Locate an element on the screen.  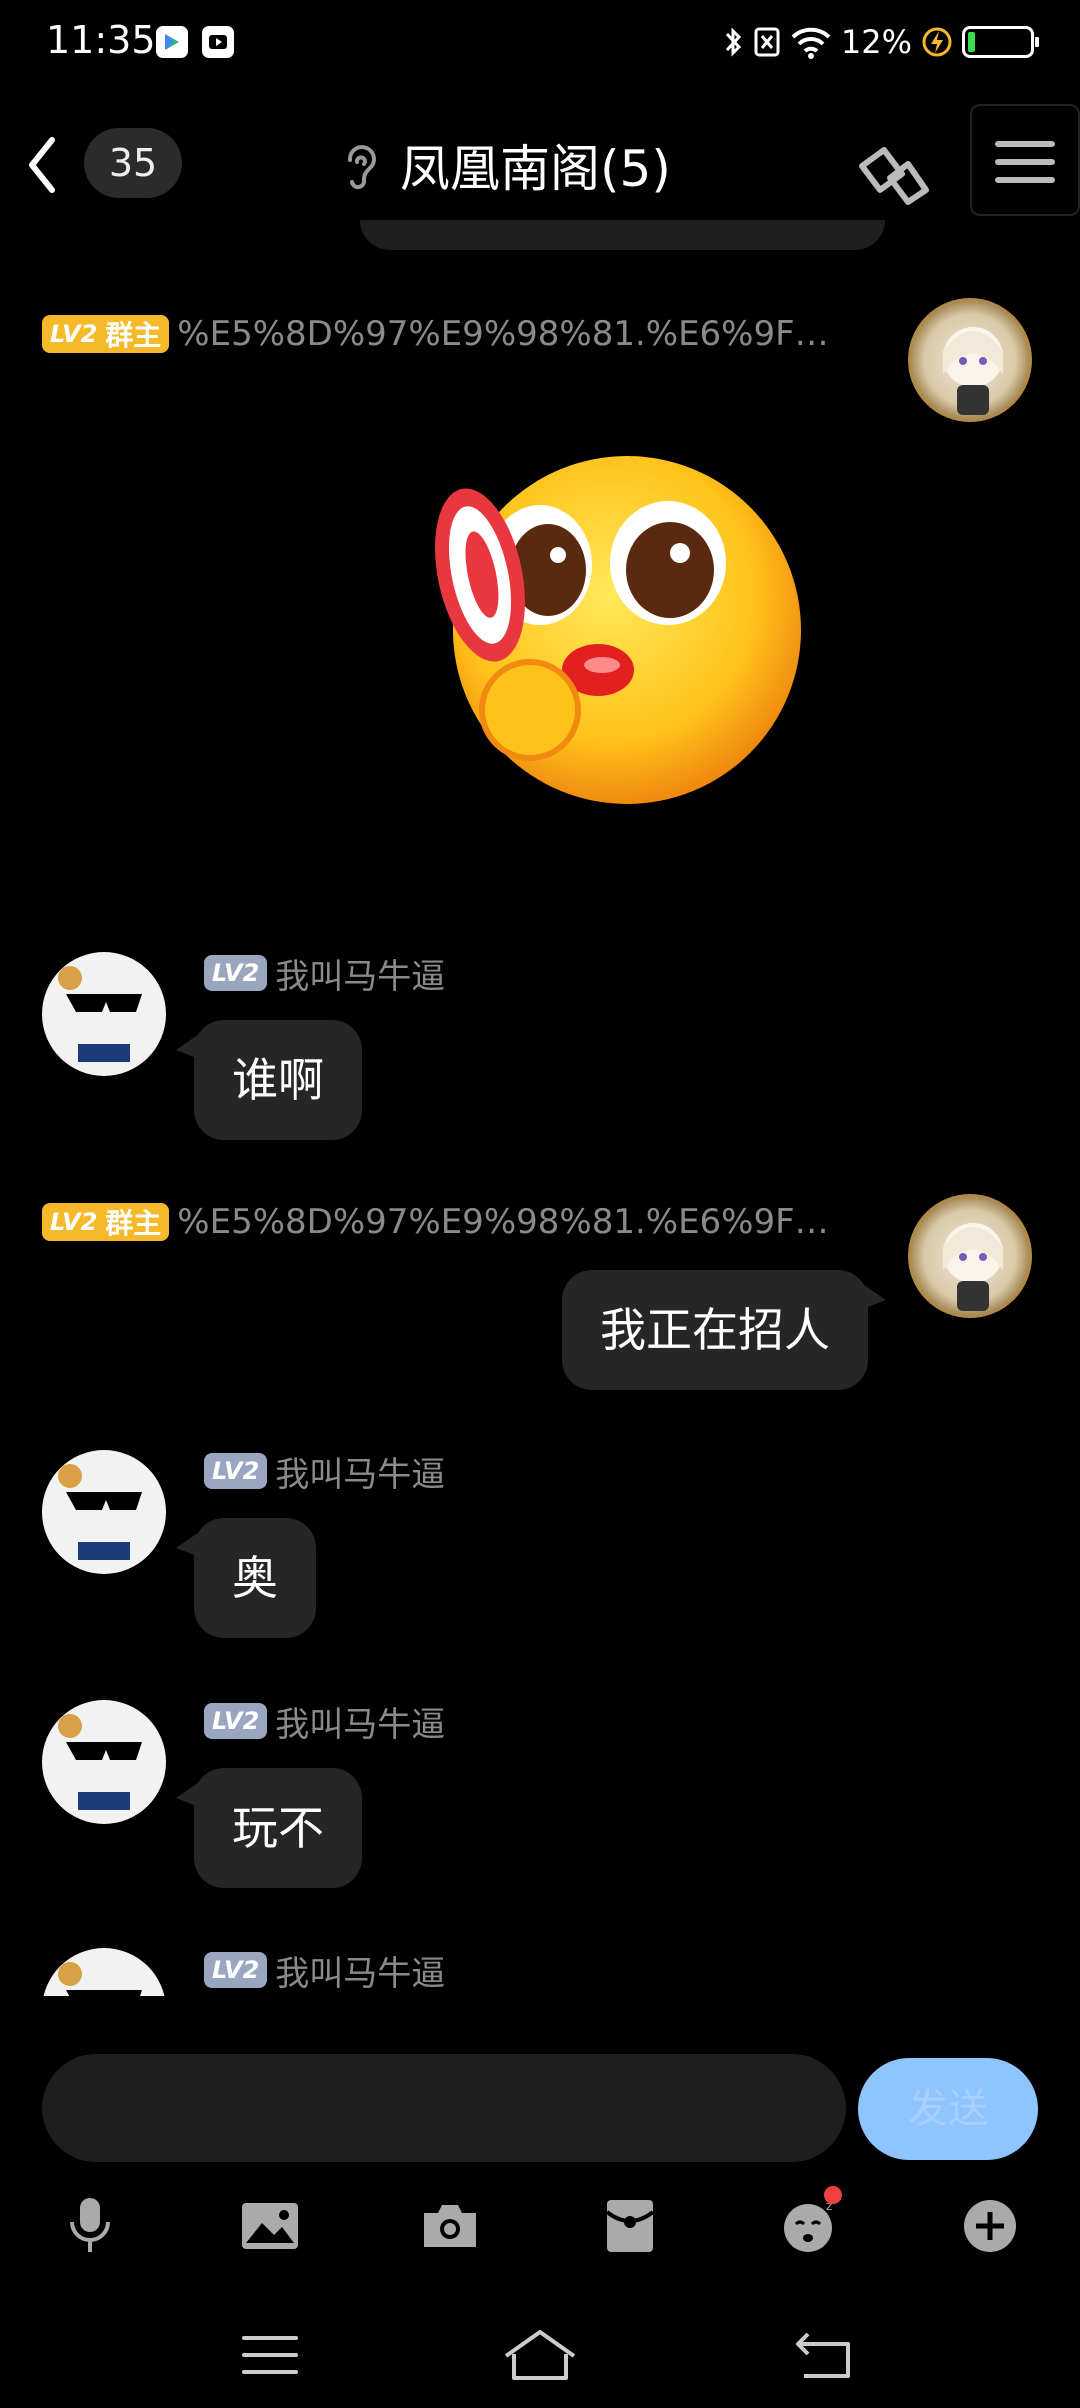
status-time: 11:35 is located at coordinates (101, 40).